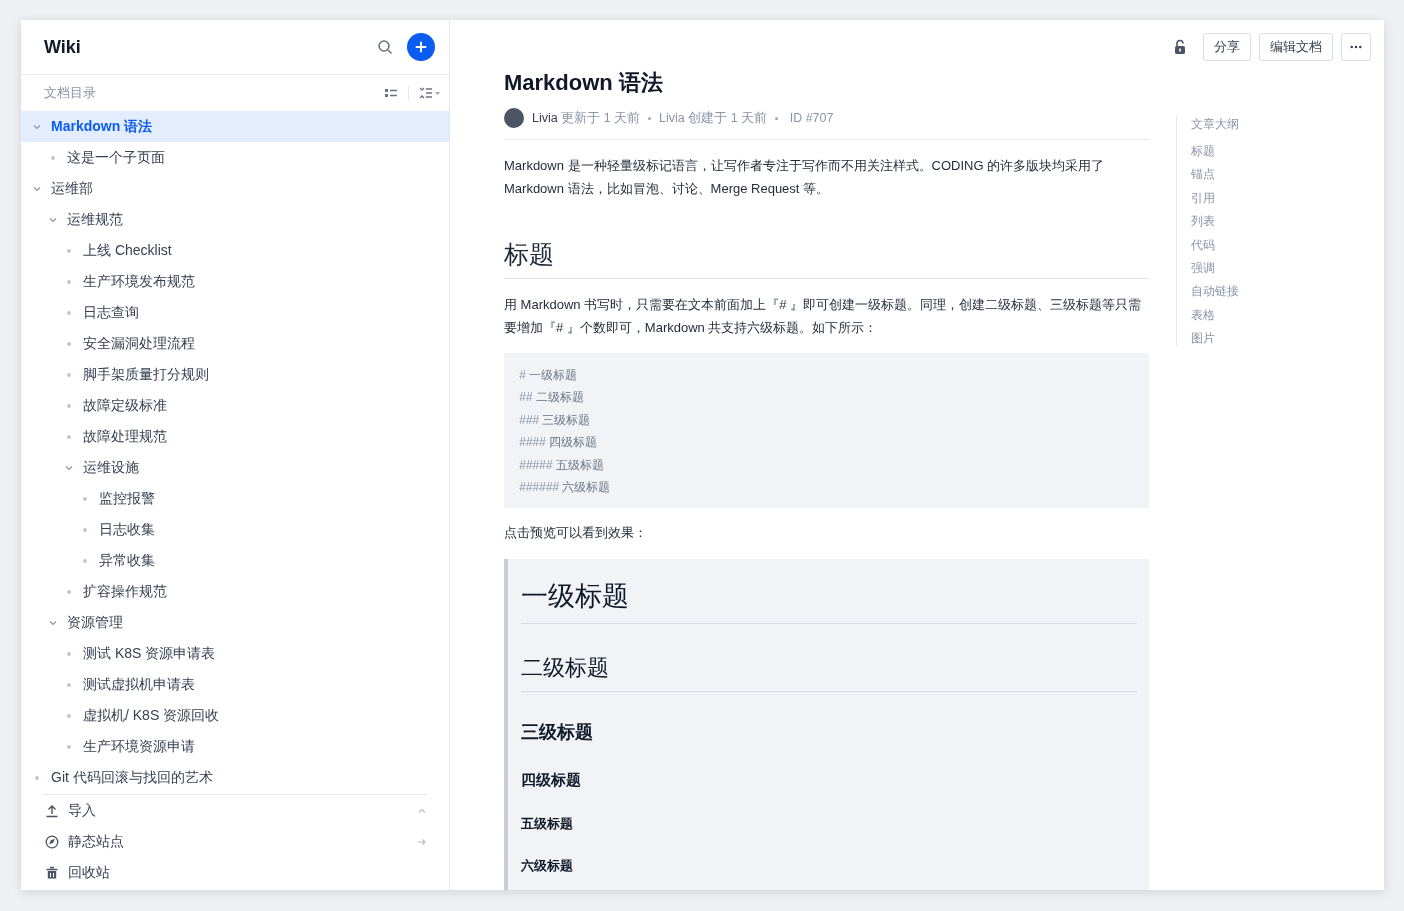 The image size is (1404, 911). Describe the element at coordinates (52, 841) in the screenshot. I see `compass-icon` at that location.